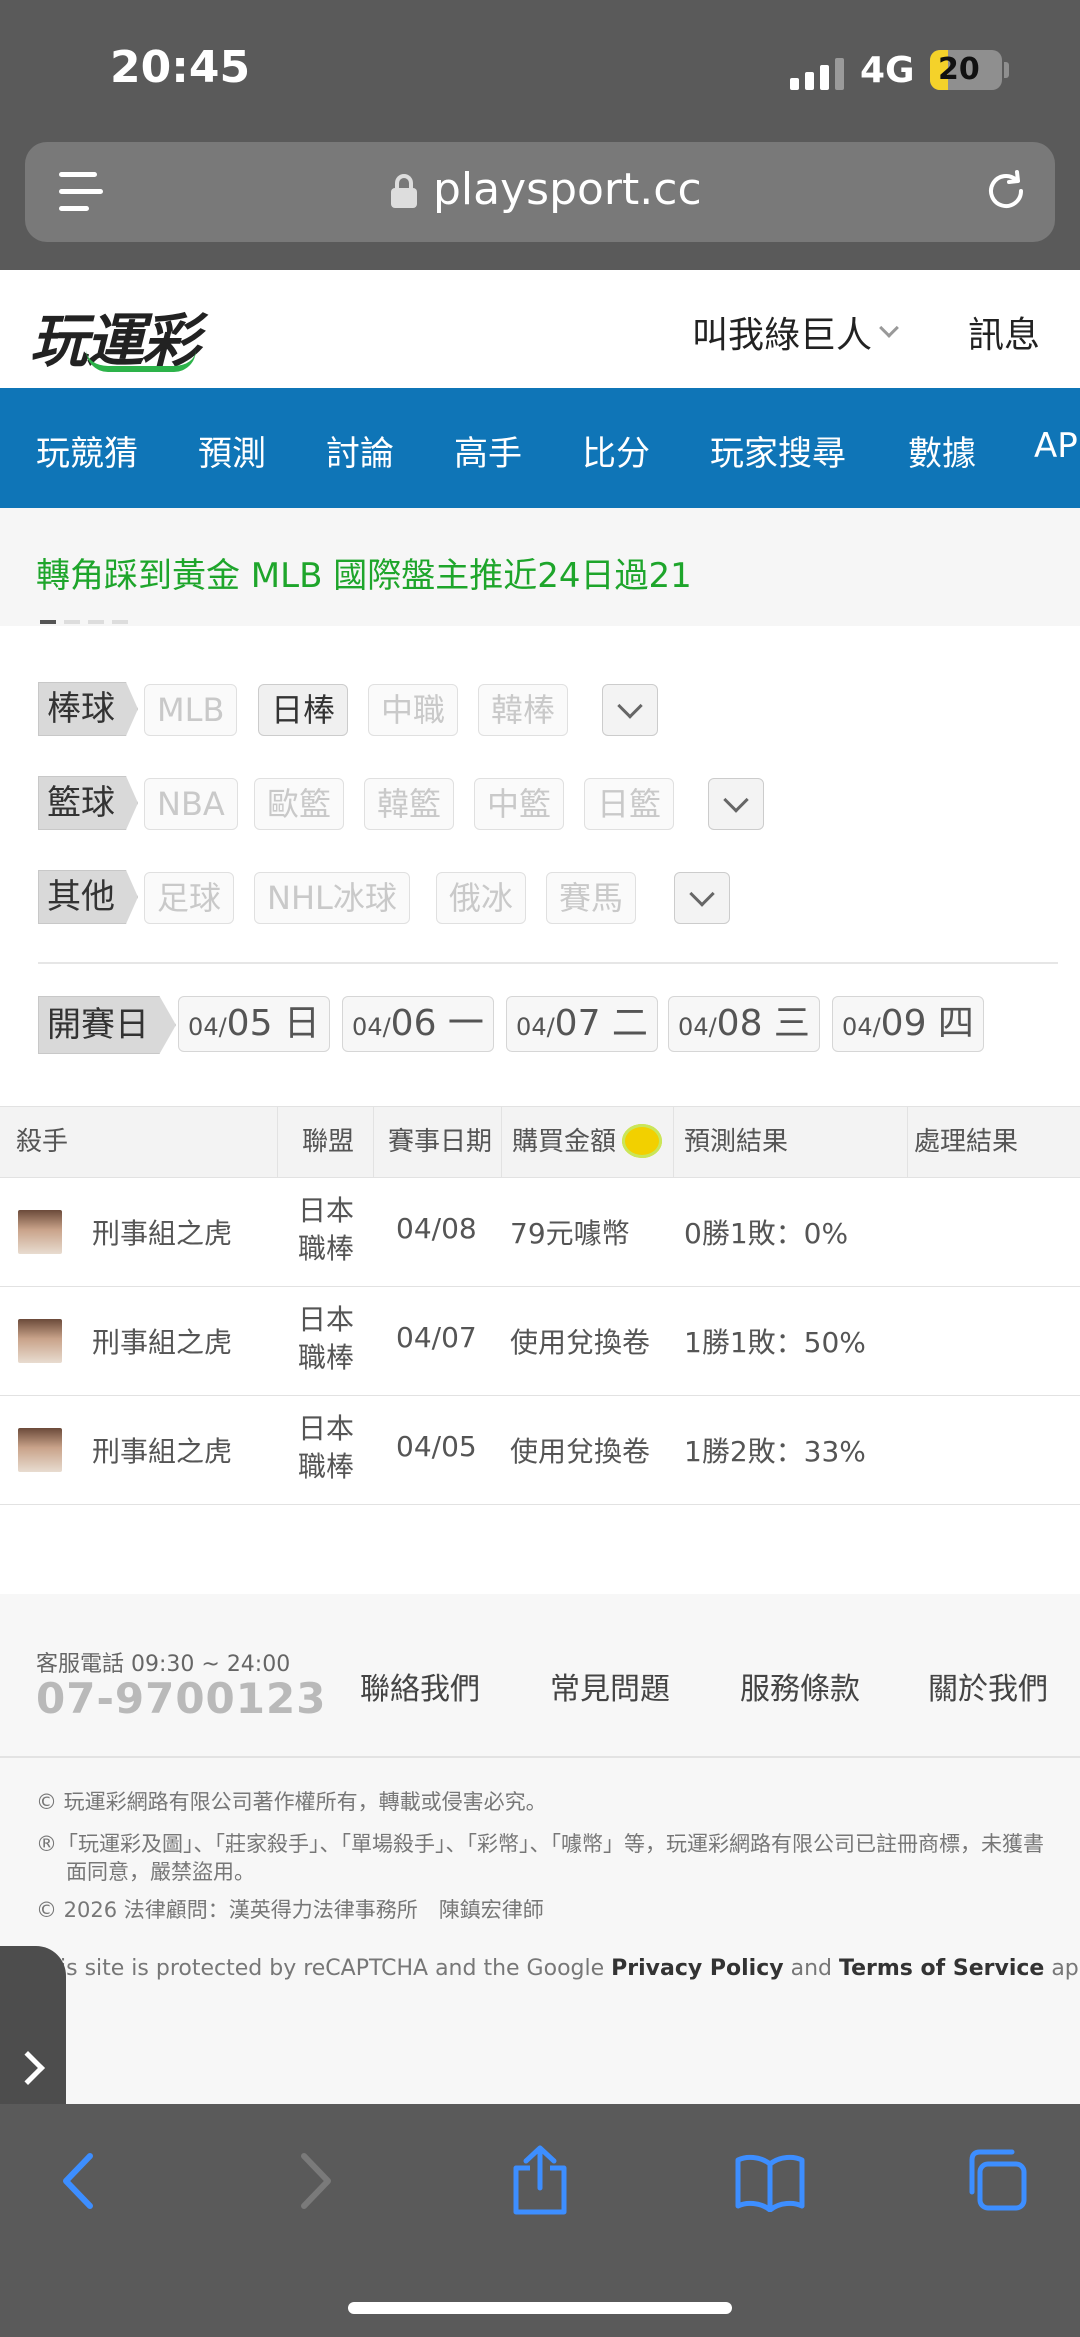 The width and height of the screenshot is (1080, 2337). What do you see at coordinates (80, 2181) in the screenshot?
I see `back-icon` at bounding box center [80, 2181].